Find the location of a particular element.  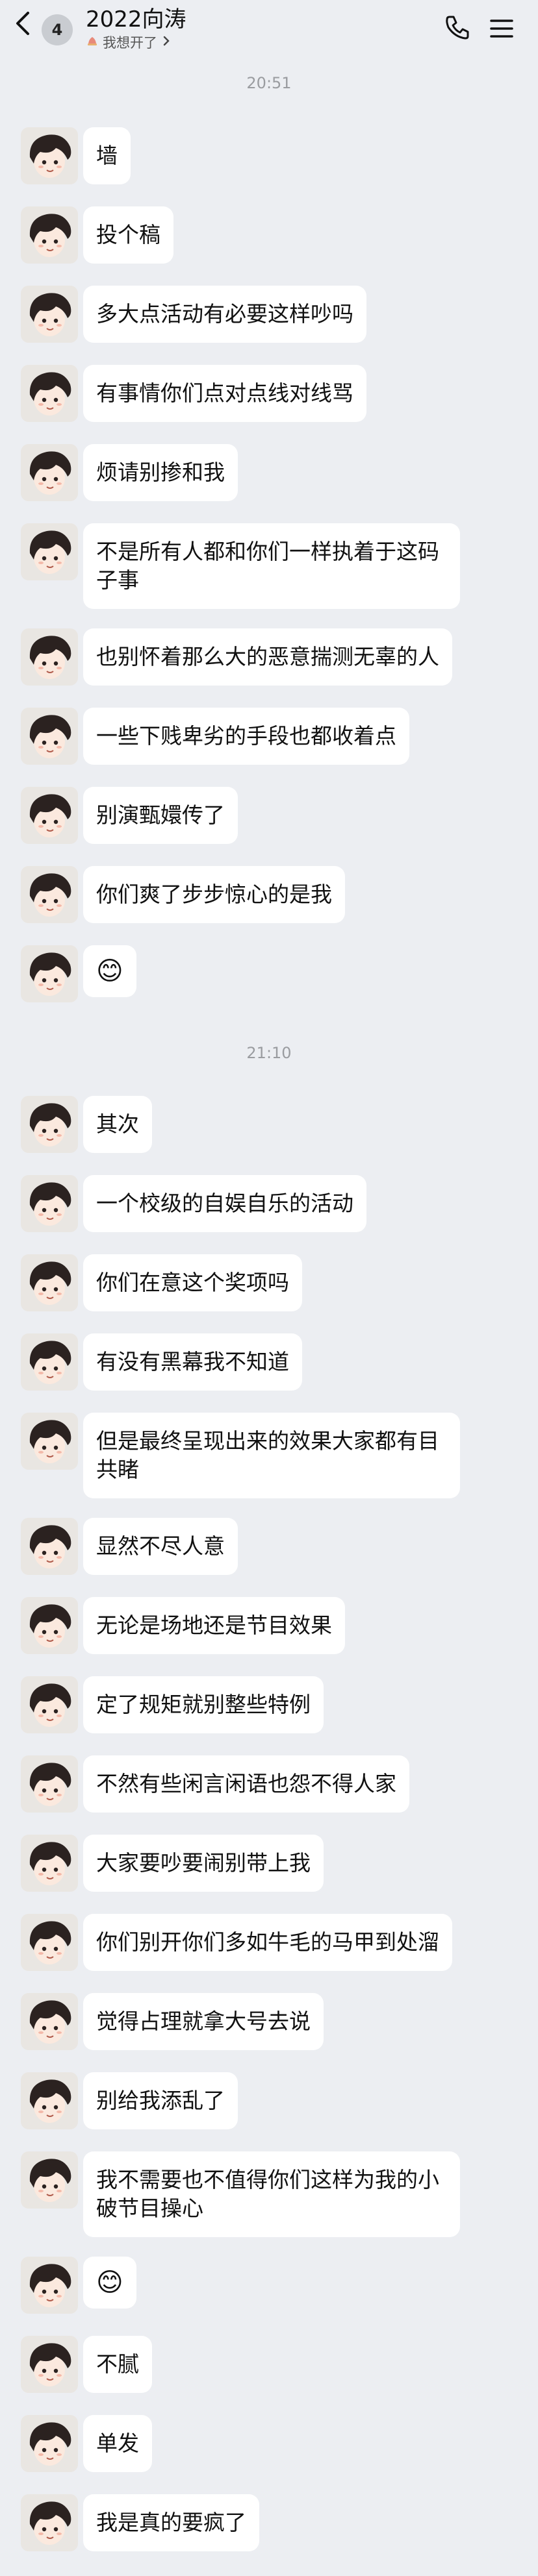

message-bubble: 觉得占理就拿大号去说 is located at coordinates (203, 2021).